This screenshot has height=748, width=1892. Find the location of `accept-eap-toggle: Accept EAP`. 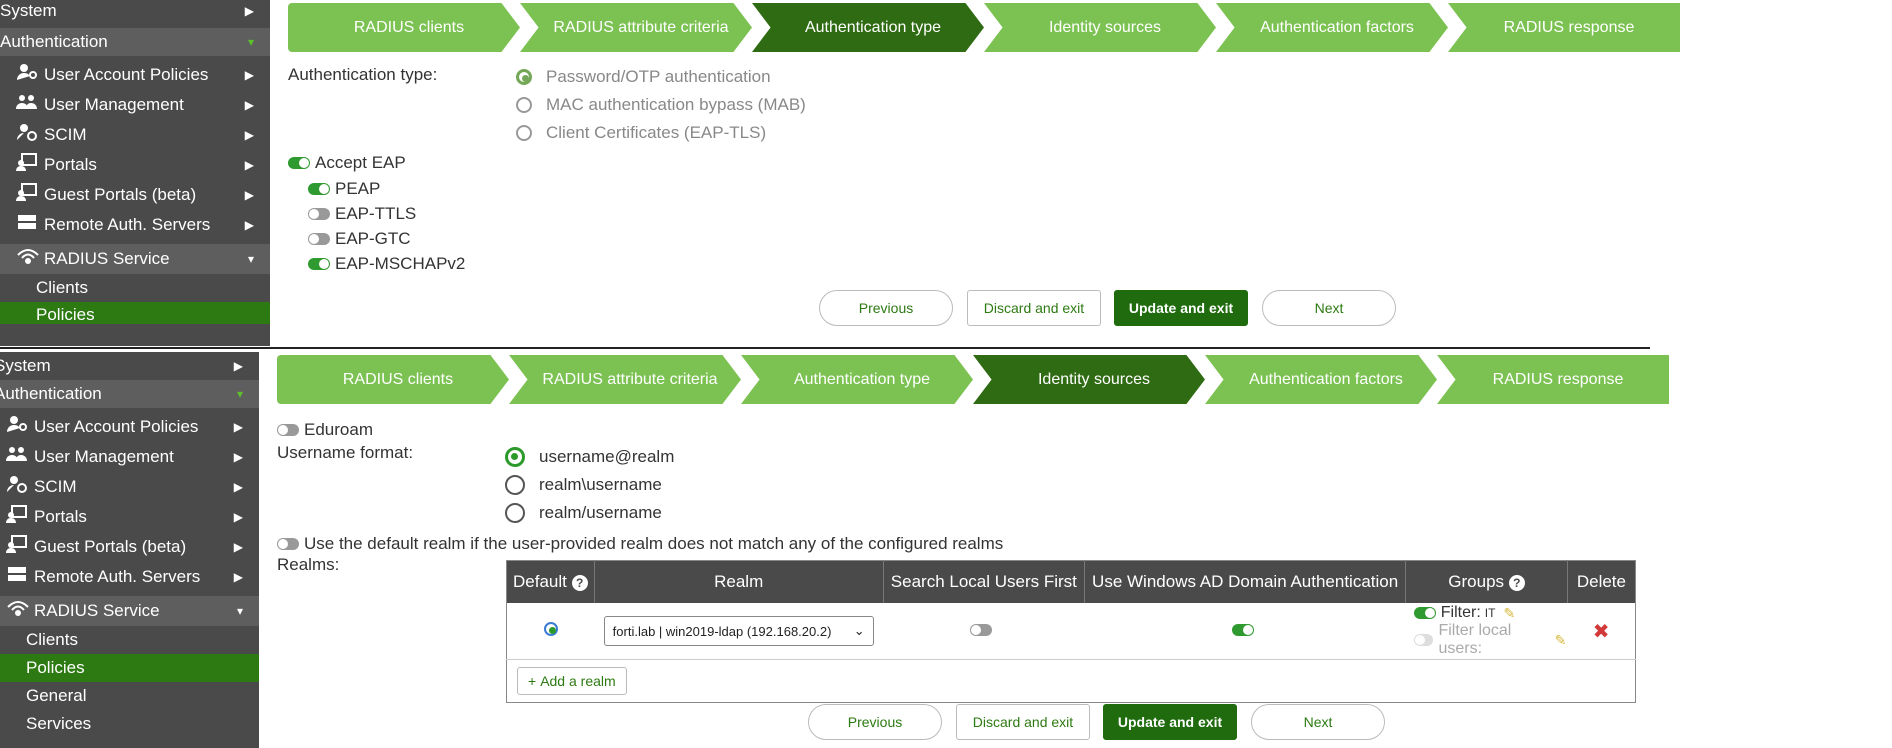

accept-eap-toggle: Accept EAP is located at coordinates (347, 163).